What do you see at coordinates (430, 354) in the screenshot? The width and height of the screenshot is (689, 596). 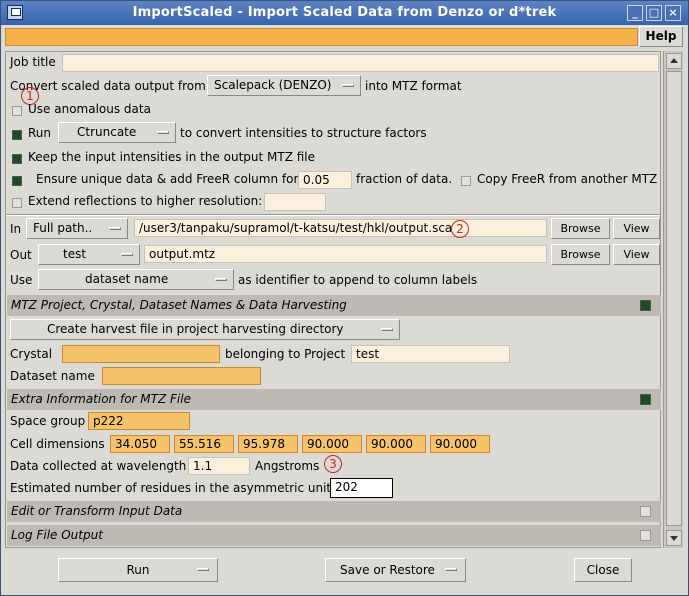 I see `project-input: test` at bounding box center [430, 354].